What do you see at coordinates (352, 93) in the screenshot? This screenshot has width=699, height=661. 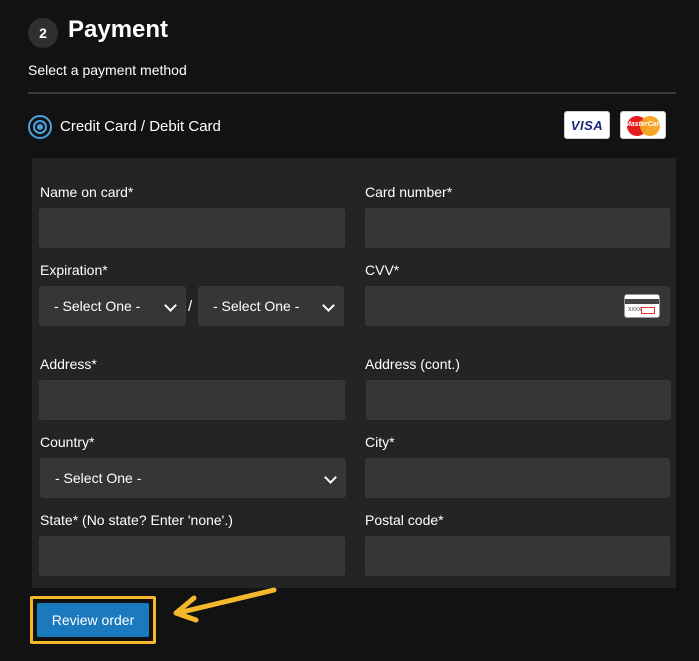 I see `divider` at bounding box center [352, 93].